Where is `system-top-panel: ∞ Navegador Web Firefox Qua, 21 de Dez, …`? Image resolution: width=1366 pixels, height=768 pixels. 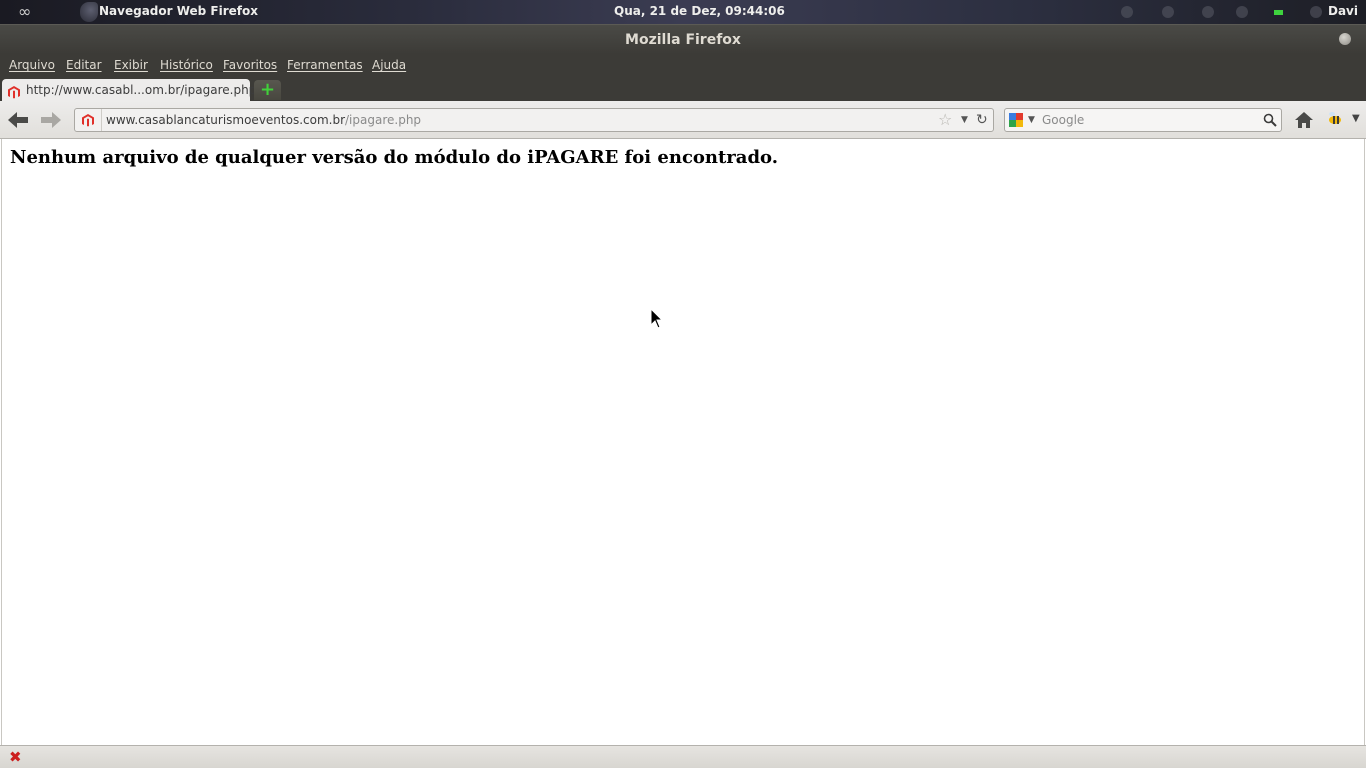 system-top-panel: ∞ Navegador Web Firefox Qua, 21 de Dez, … is located at coordinates (683, 12).